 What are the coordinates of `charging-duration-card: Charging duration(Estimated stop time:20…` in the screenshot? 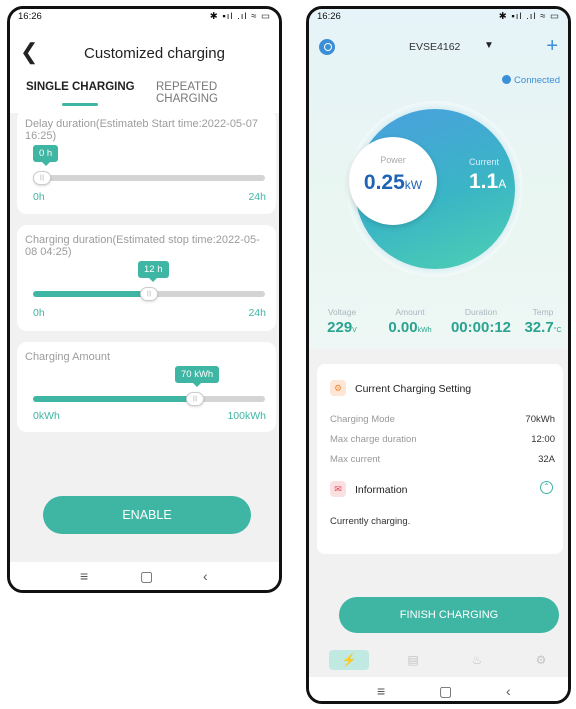 It's located at (146, 278).